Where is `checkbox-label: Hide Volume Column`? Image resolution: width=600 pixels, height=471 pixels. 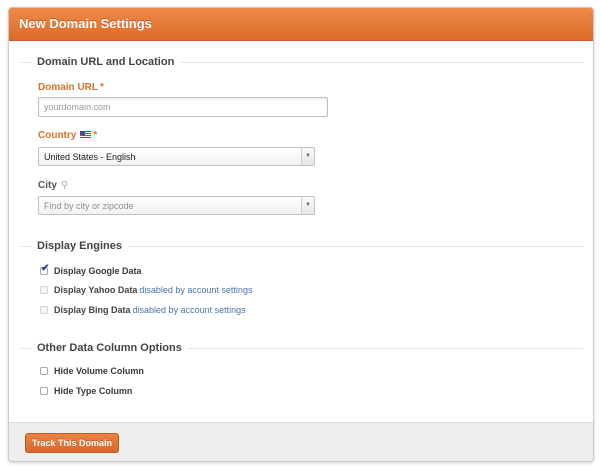
checkbox-label: Hide Volume Column is located at coordinates (99, 371).